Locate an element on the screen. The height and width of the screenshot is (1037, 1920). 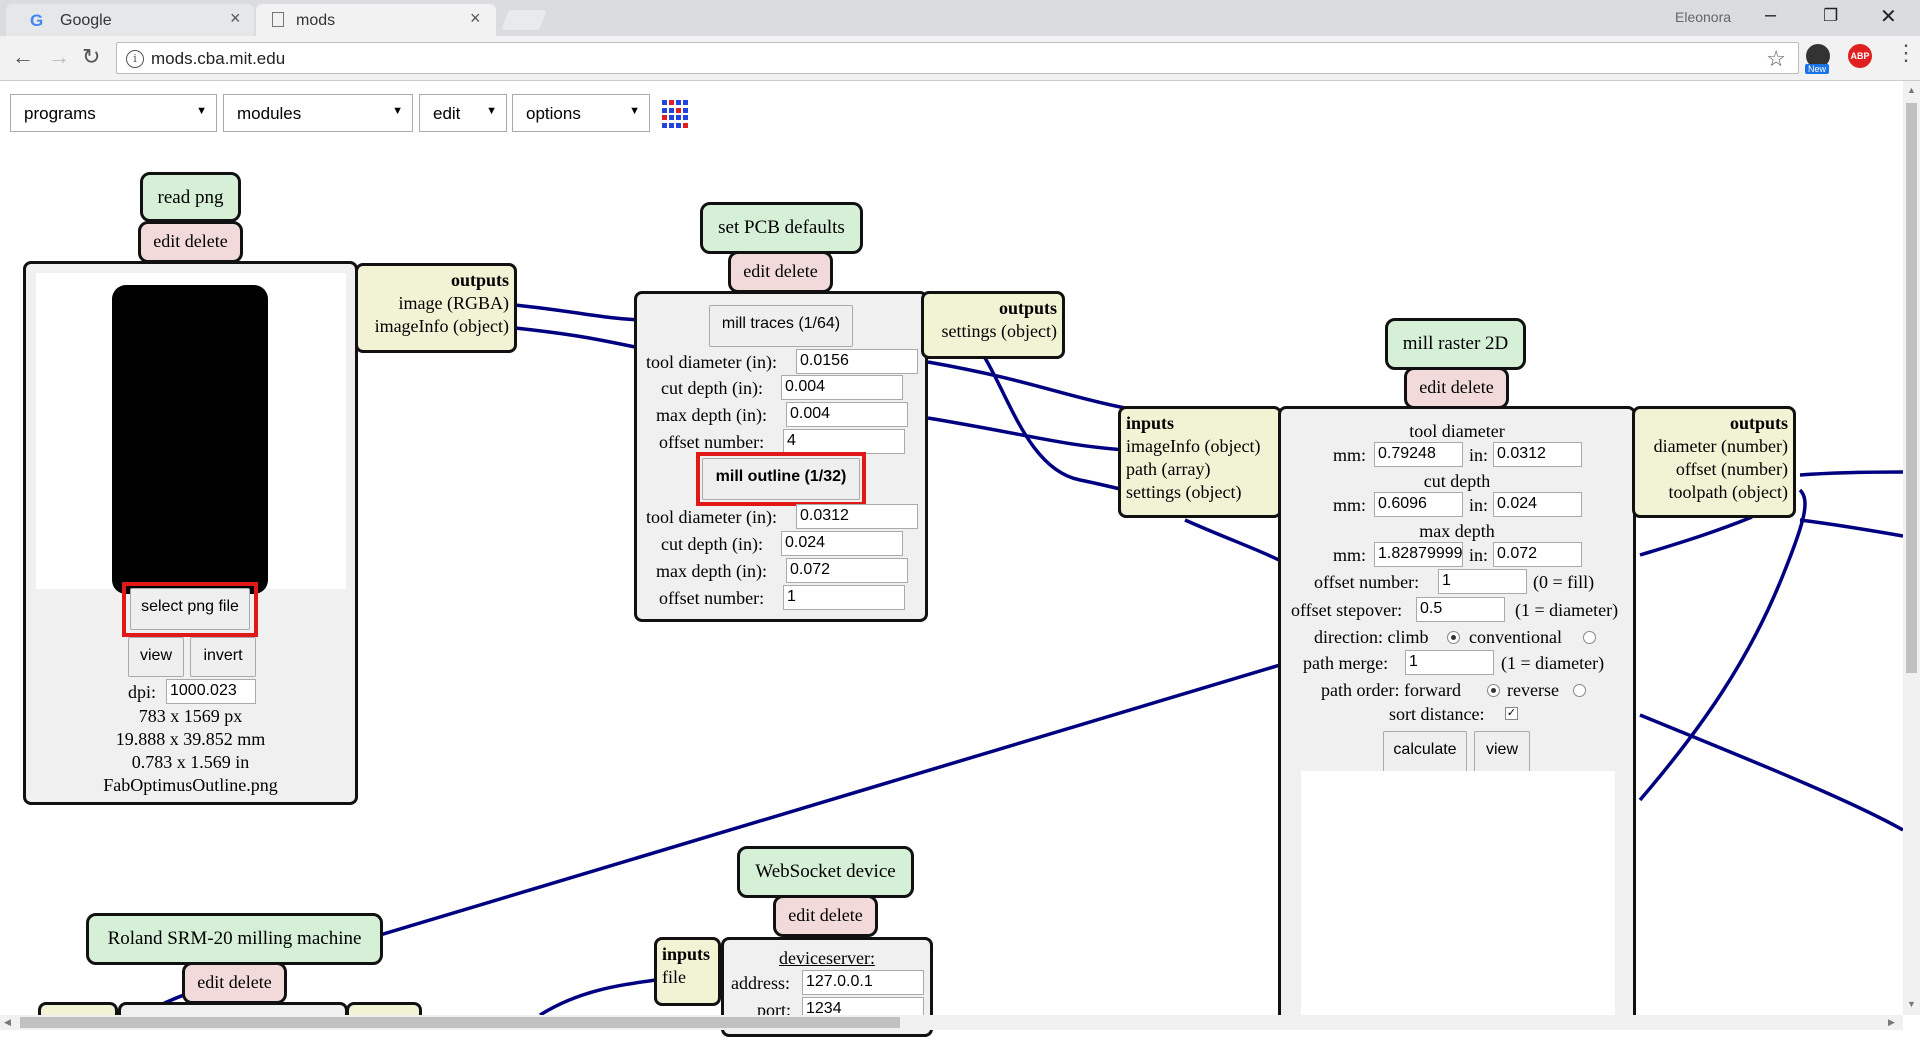
output-port-offset: offset (number) is located at coordinates (1714, 469).